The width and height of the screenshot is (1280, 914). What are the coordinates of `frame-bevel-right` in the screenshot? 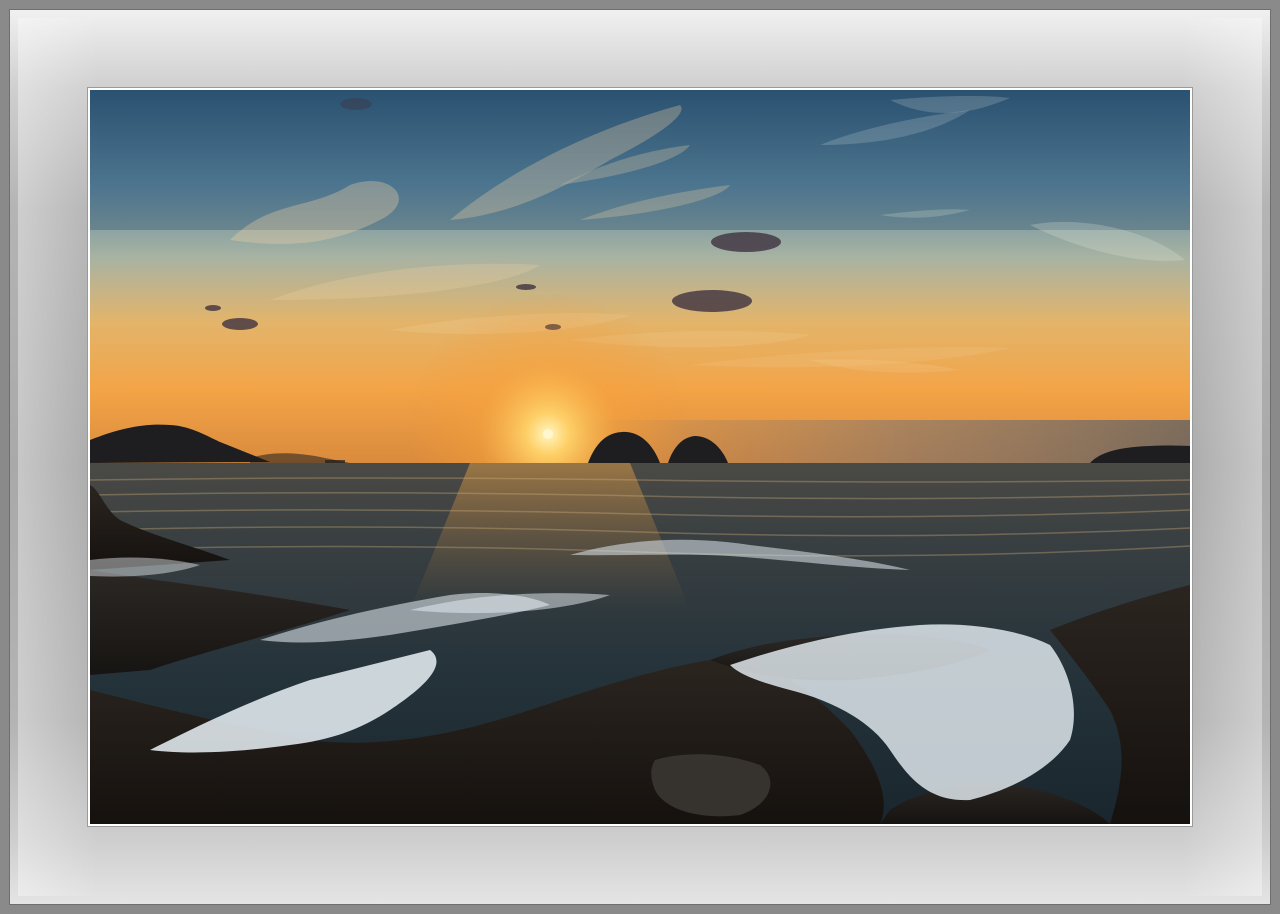 It's located at (1222, 457).